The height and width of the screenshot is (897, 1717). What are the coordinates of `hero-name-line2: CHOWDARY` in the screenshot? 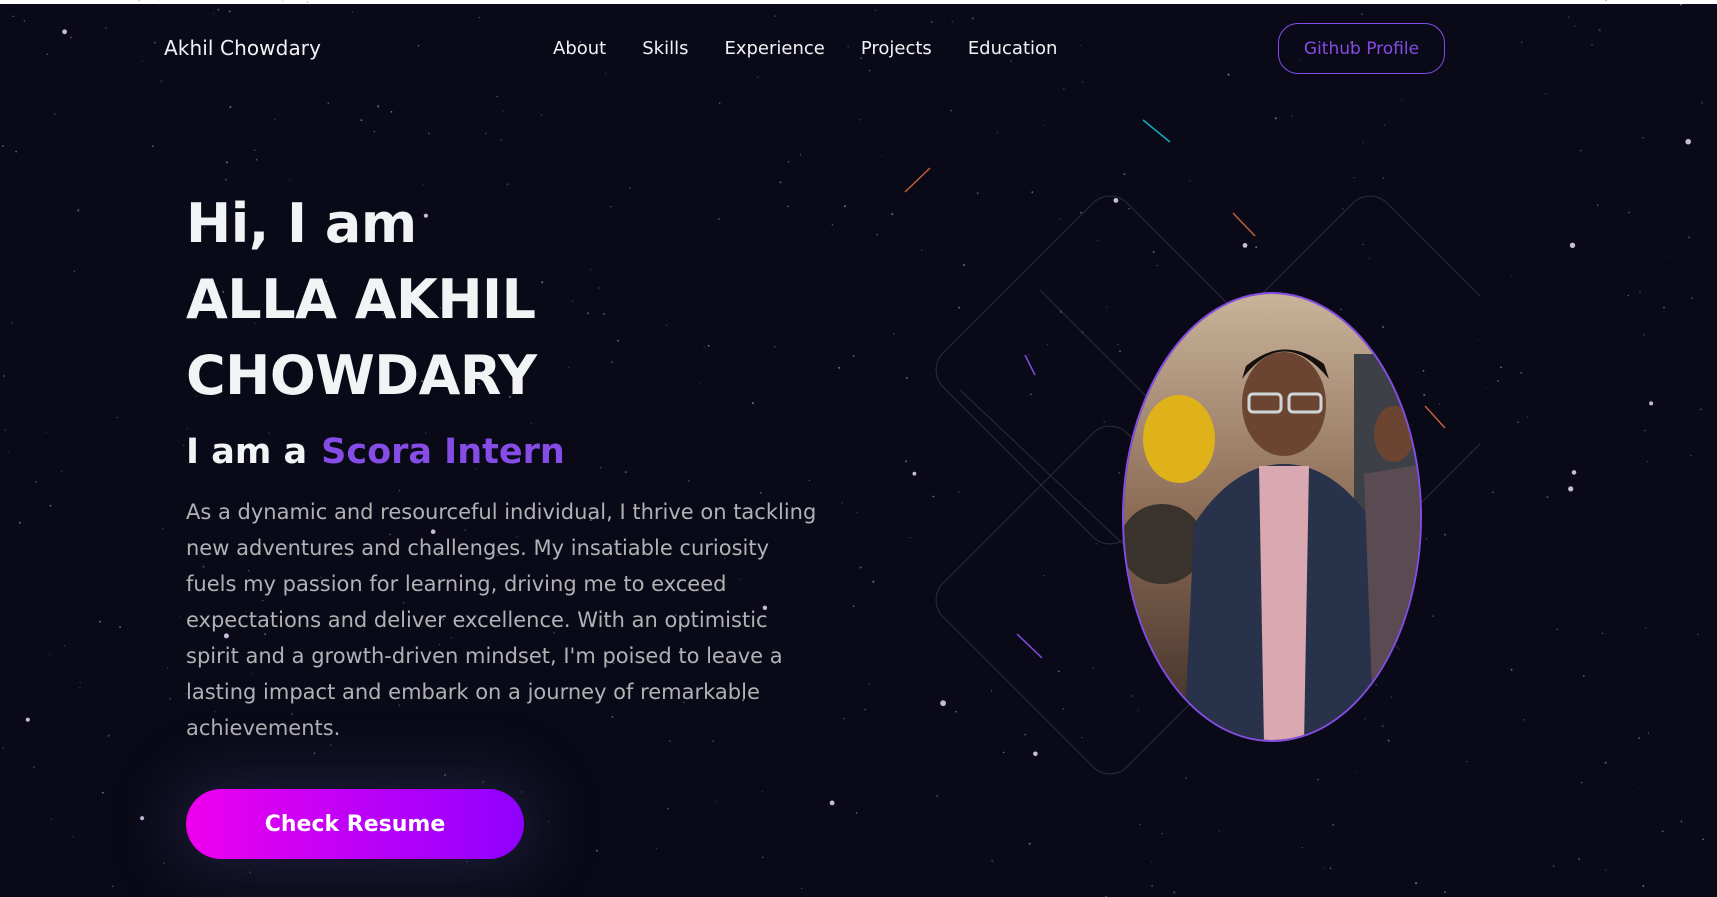 It's located at (361, 375).